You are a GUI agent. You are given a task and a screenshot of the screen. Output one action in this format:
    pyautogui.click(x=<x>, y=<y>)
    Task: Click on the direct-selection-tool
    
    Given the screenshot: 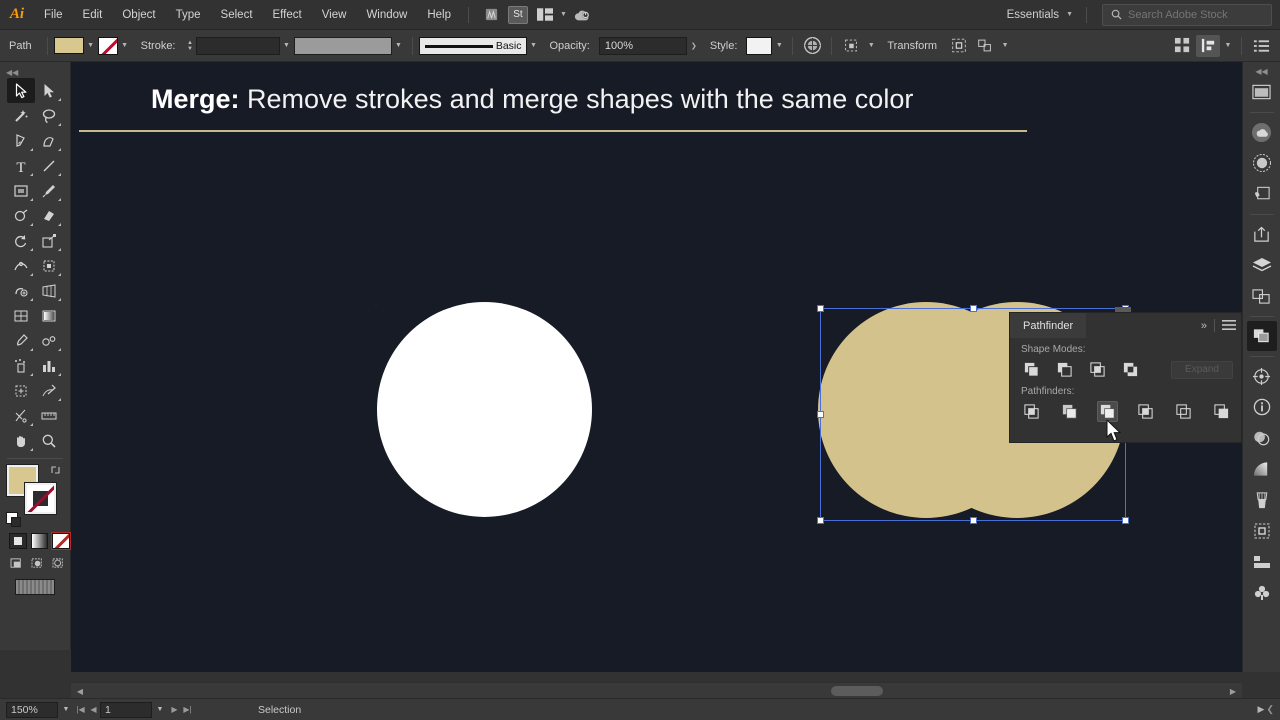 What is the action you would take?
    pyautogui.click(x=49, y=90)
    